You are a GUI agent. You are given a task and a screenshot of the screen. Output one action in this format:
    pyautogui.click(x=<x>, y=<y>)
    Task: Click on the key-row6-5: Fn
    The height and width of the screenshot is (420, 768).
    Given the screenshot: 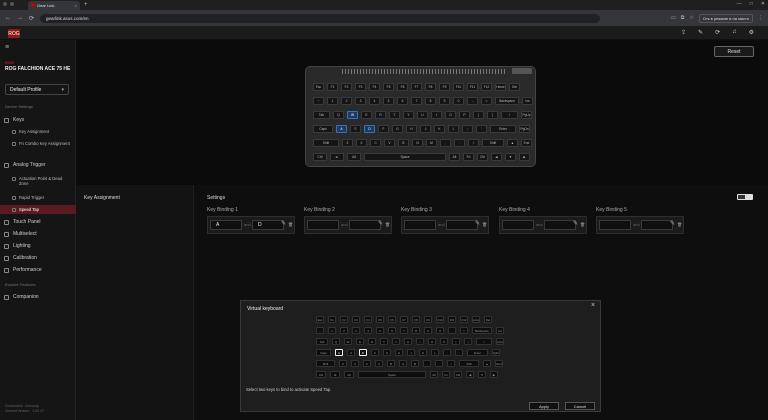 What is the action you would take?
    pyautogui.click(x=468, y=157)
    